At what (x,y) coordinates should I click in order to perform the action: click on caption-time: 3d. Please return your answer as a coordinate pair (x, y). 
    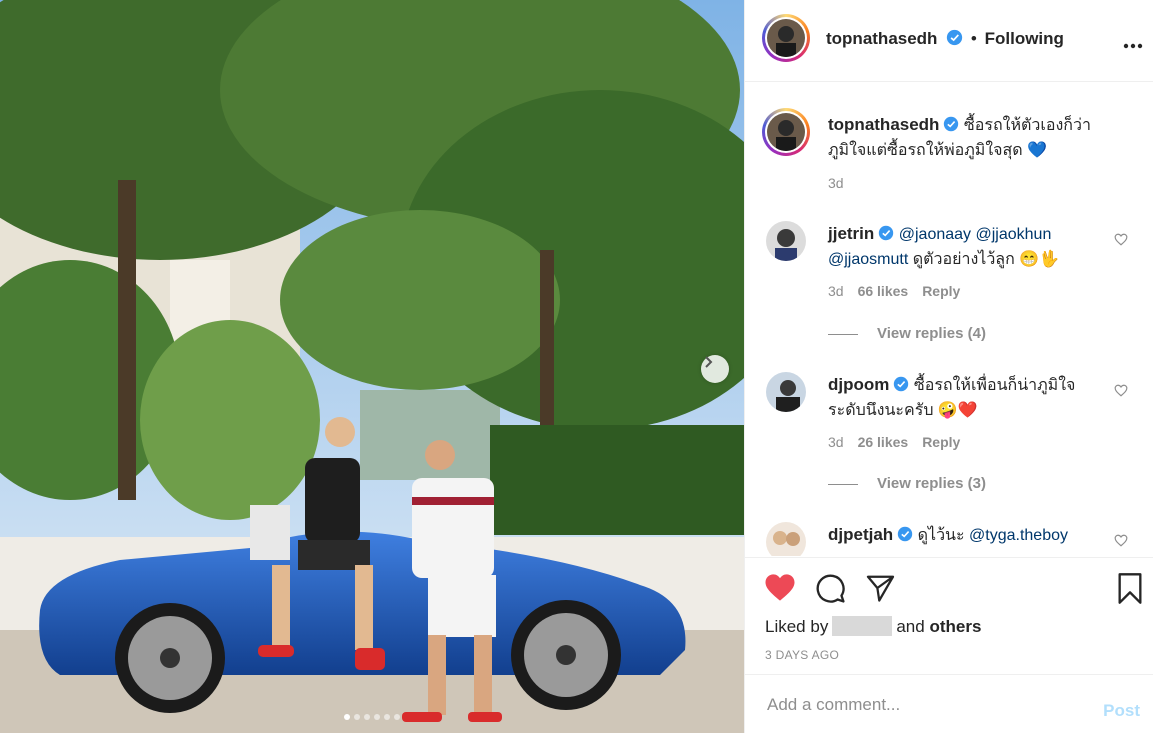
    Looking at the image, I should click on (836, 183).